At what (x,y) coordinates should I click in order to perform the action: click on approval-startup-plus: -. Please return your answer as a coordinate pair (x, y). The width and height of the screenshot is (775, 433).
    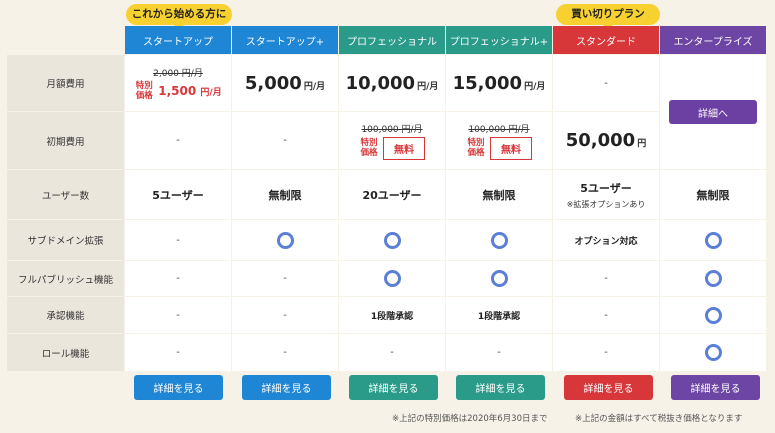
    Looking at the image, I should click on (285, 315).